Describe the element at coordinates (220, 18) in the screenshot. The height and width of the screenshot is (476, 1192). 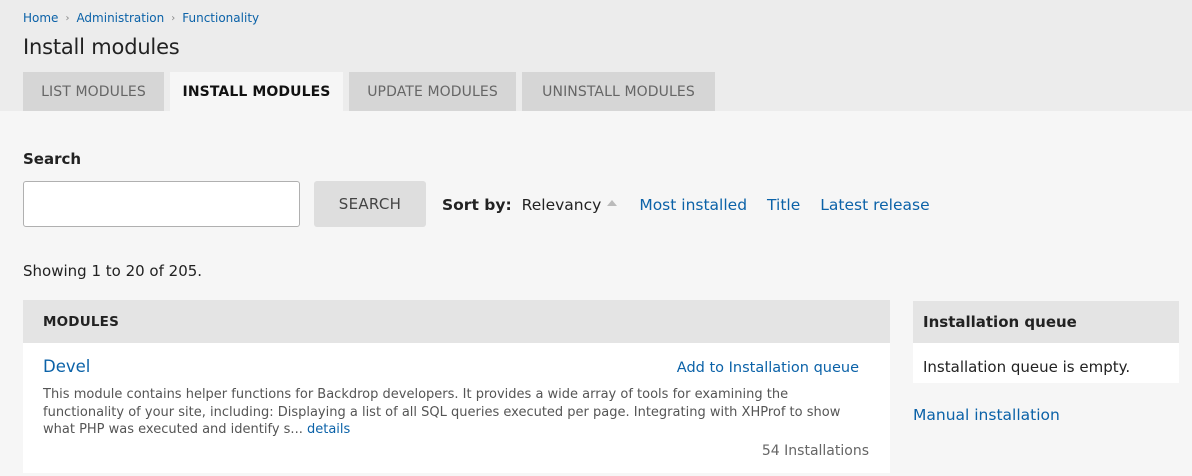
I see `breadcrumb-functionality: Functionality` at that location.